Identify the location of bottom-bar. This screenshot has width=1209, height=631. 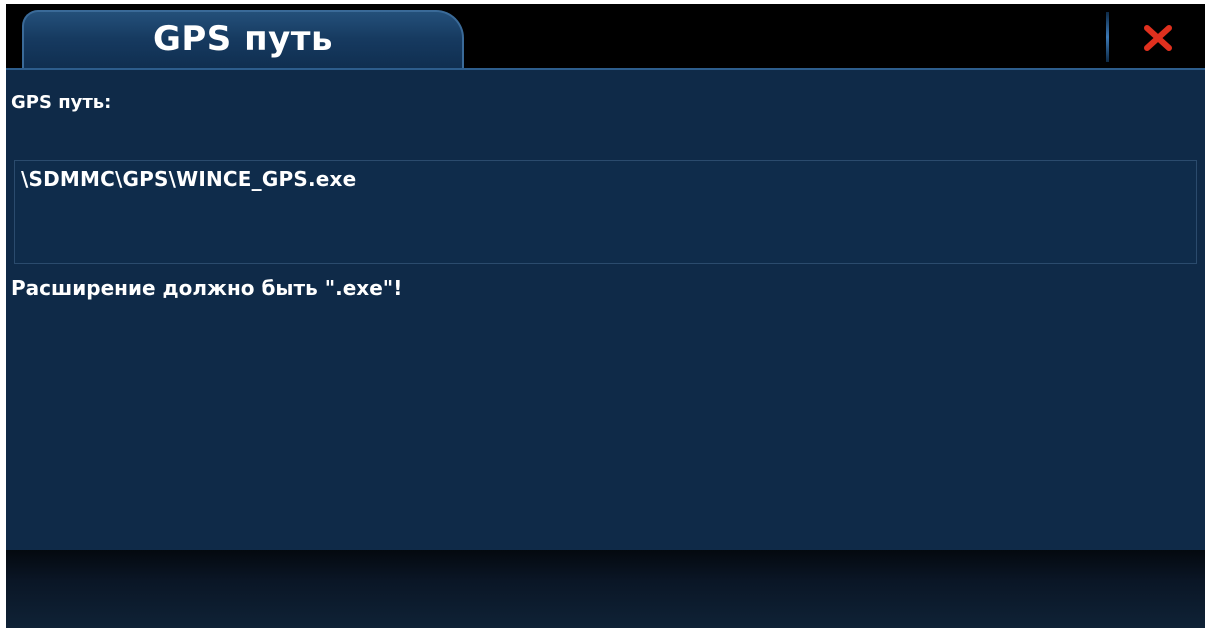
(605, 589).